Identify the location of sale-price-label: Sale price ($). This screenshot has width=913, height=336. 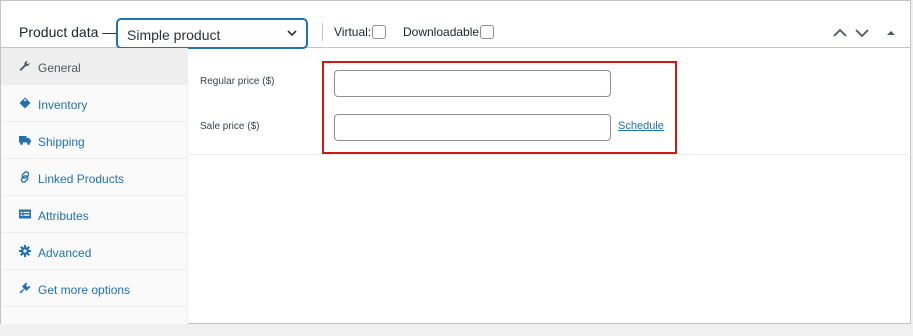
(230, 126).